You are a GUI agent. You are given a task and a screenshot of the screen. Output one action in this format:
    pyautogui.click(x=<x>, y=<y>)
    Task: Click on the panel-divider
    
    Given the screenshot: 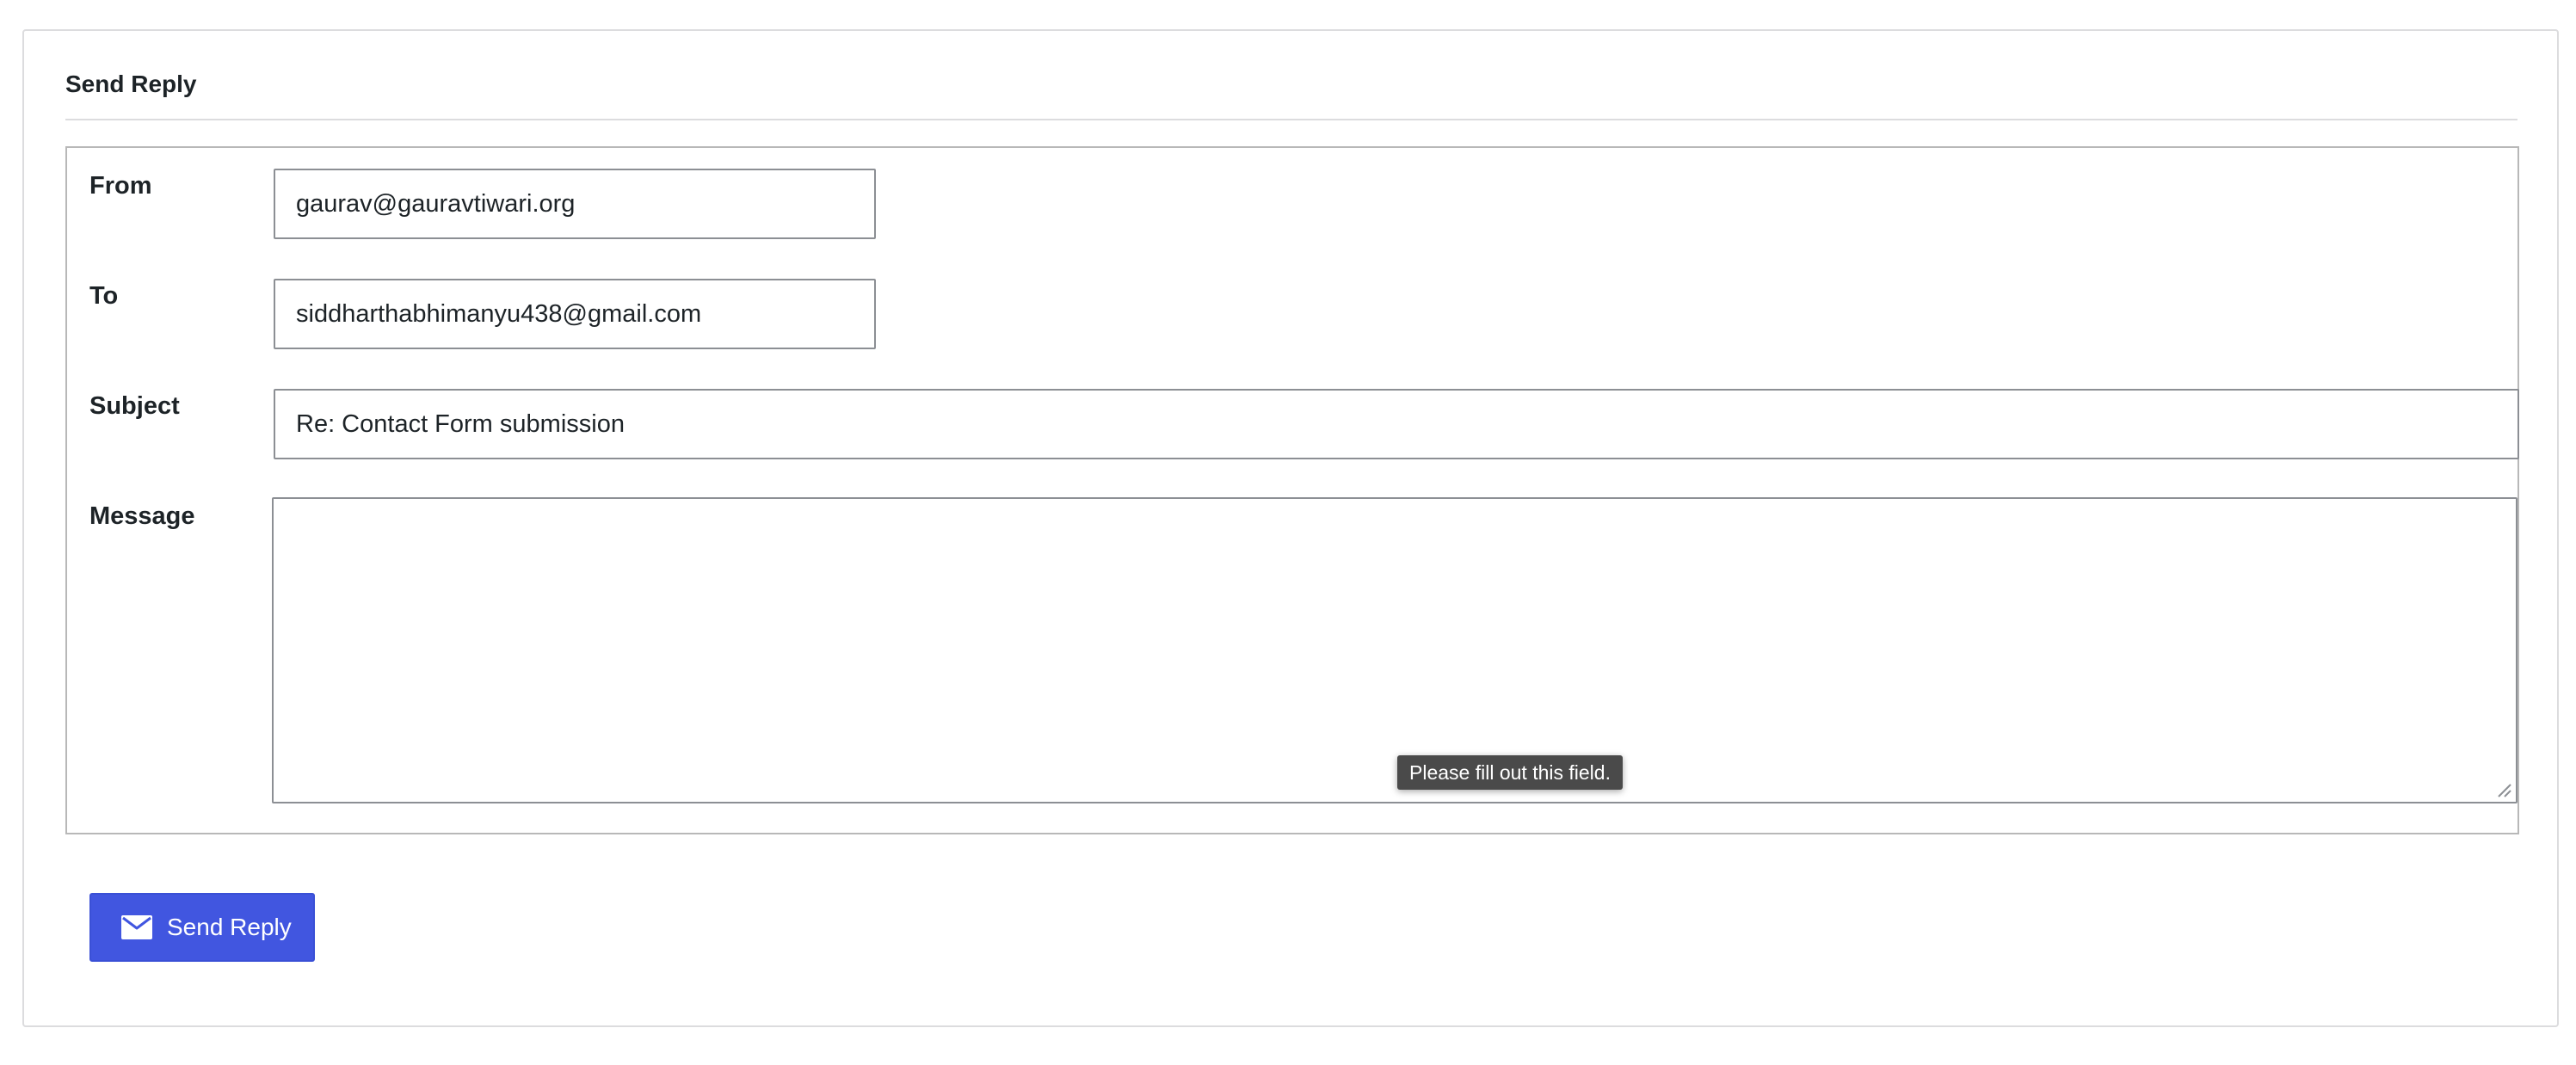 What is the action you would take?
    pyautogui.click(x=1291, y=120)
    